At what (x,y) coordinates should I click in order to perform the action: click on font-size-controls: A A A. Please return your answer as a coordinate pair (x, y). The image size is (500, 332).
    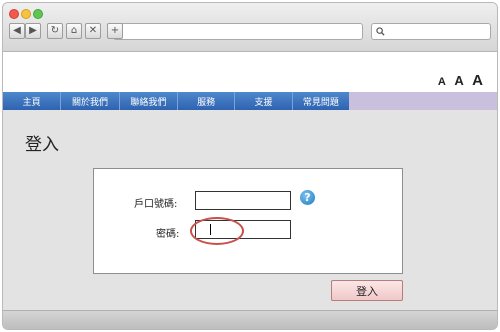
    Looking at the image, I should click on (458, 81).